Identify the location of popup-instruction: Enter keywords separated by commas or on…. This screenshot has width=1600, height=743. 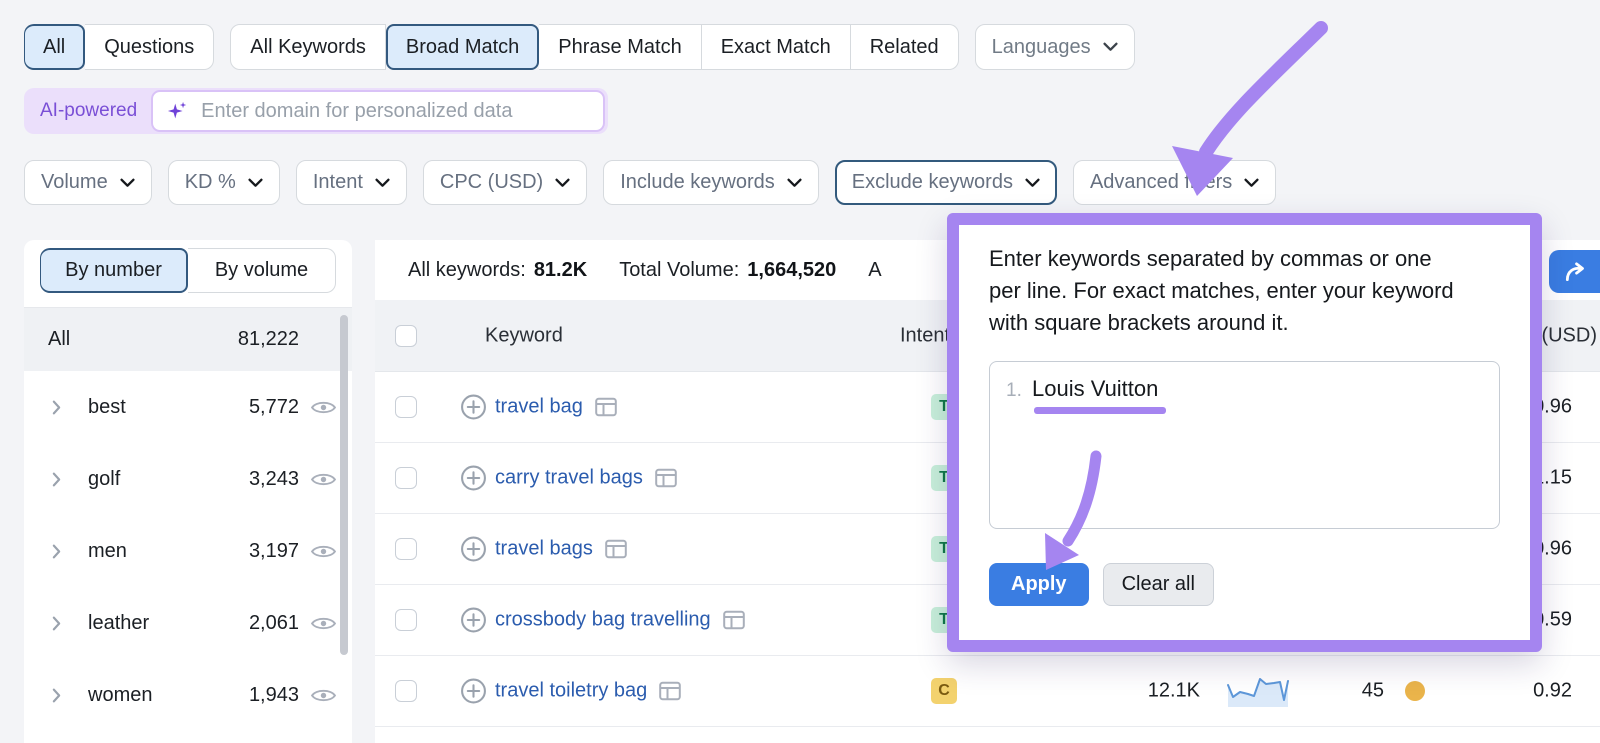
(1221, 291).